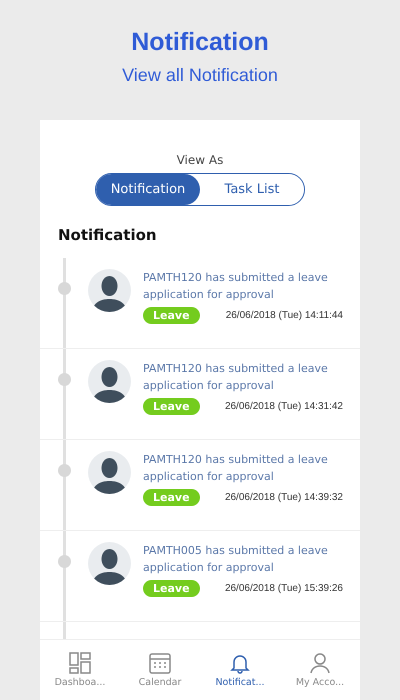  I want to click on page-subtitle: View all Notification, so click(200, 75).